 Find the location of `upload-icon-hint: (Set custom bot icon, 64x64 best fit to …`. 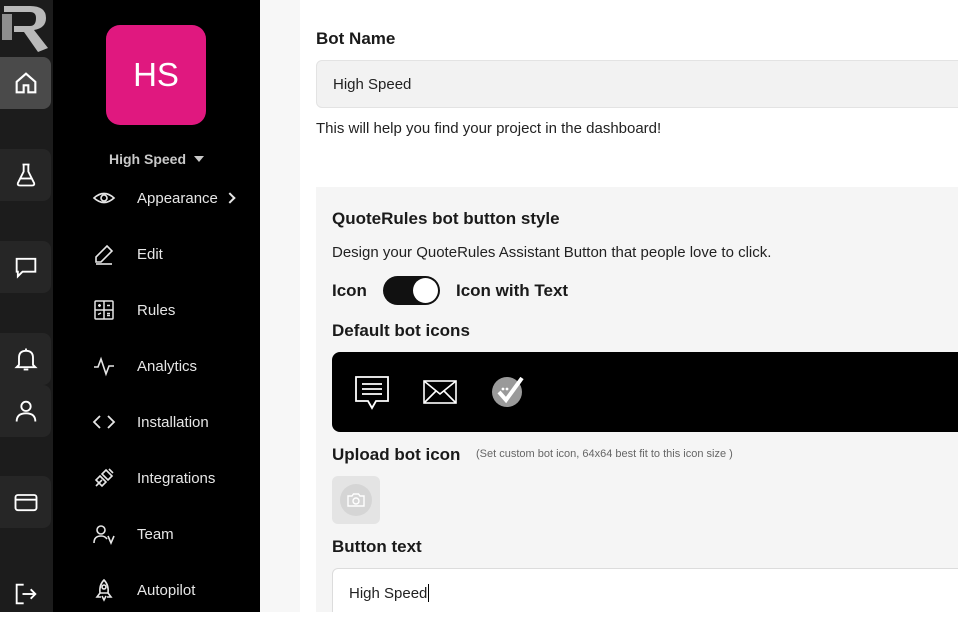

upload-icon-hint: (Set custom bot icon, 64x64 best fit to … is located at coordinates (604, 454).